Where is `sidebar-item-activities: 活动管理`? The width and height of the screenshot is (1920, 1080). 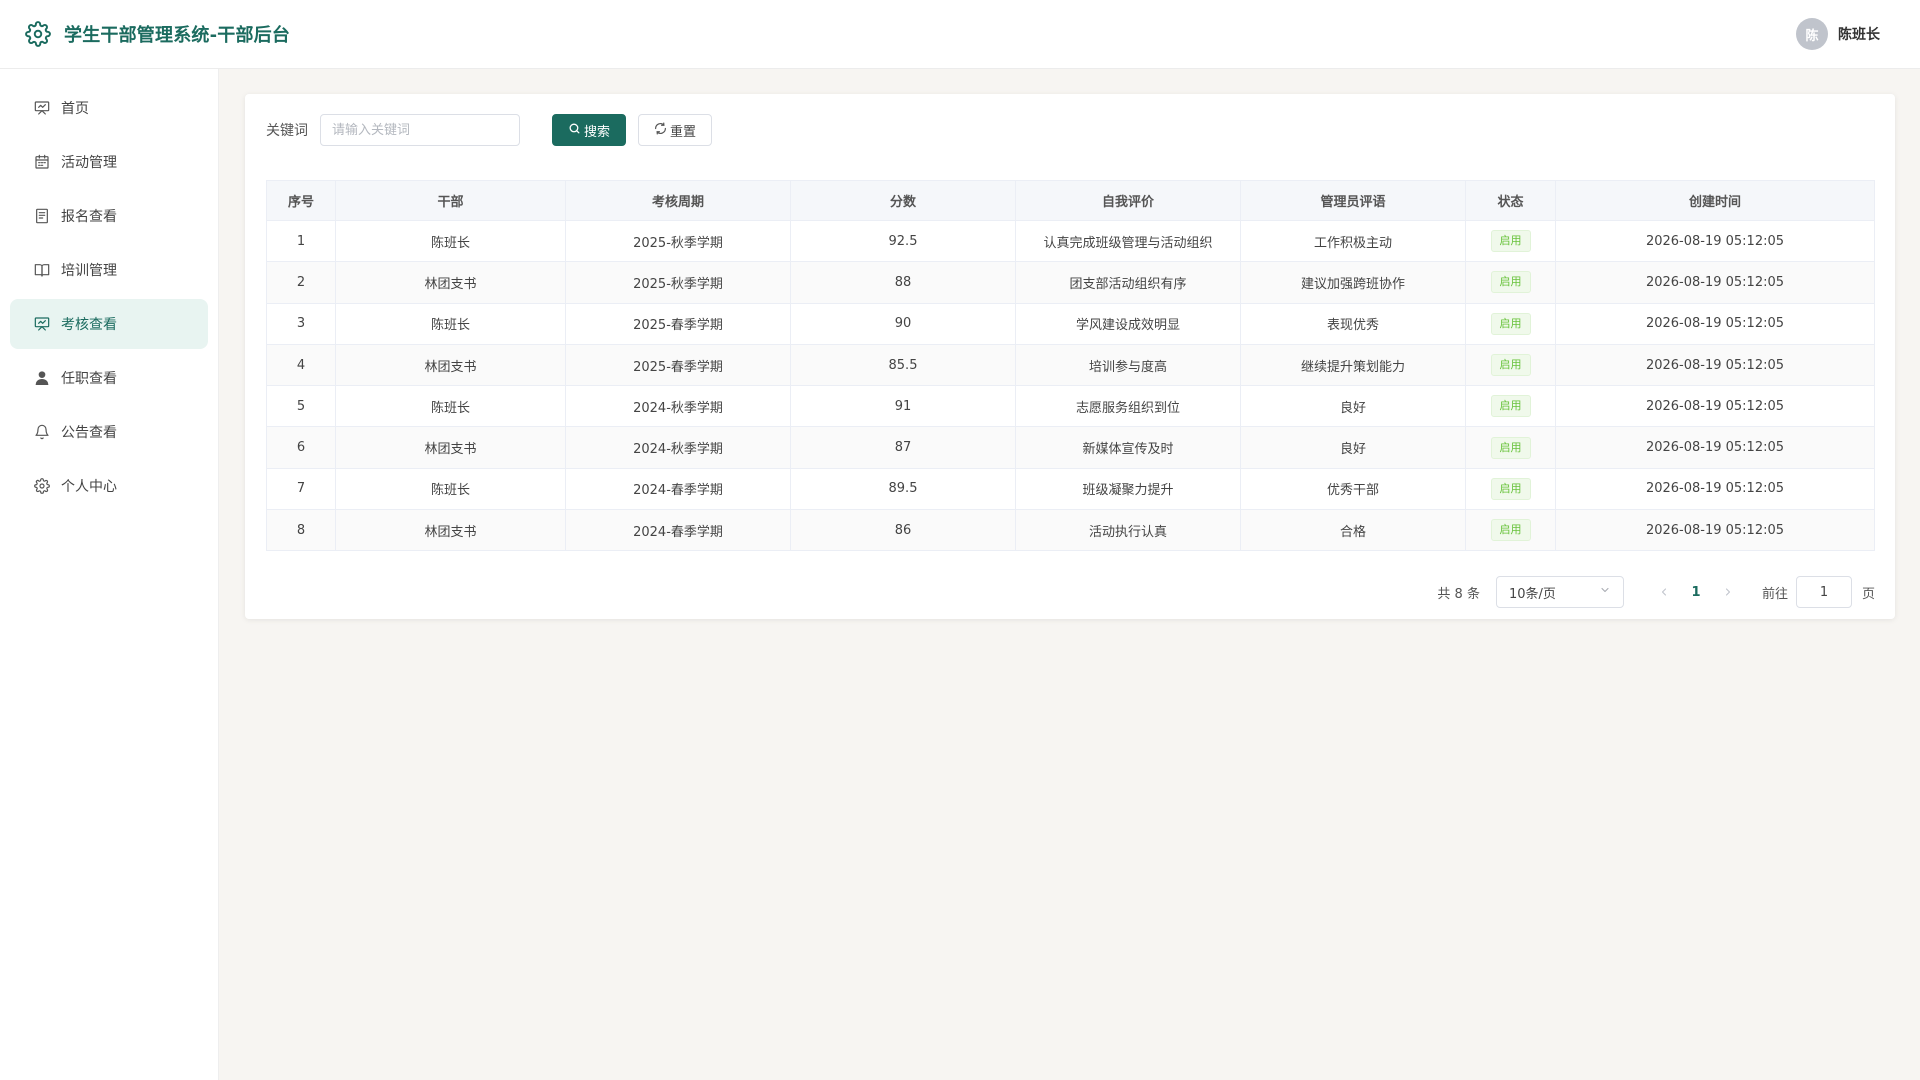
sidebar-item-activities: 活动管理 is located at coordinates (109, 162).